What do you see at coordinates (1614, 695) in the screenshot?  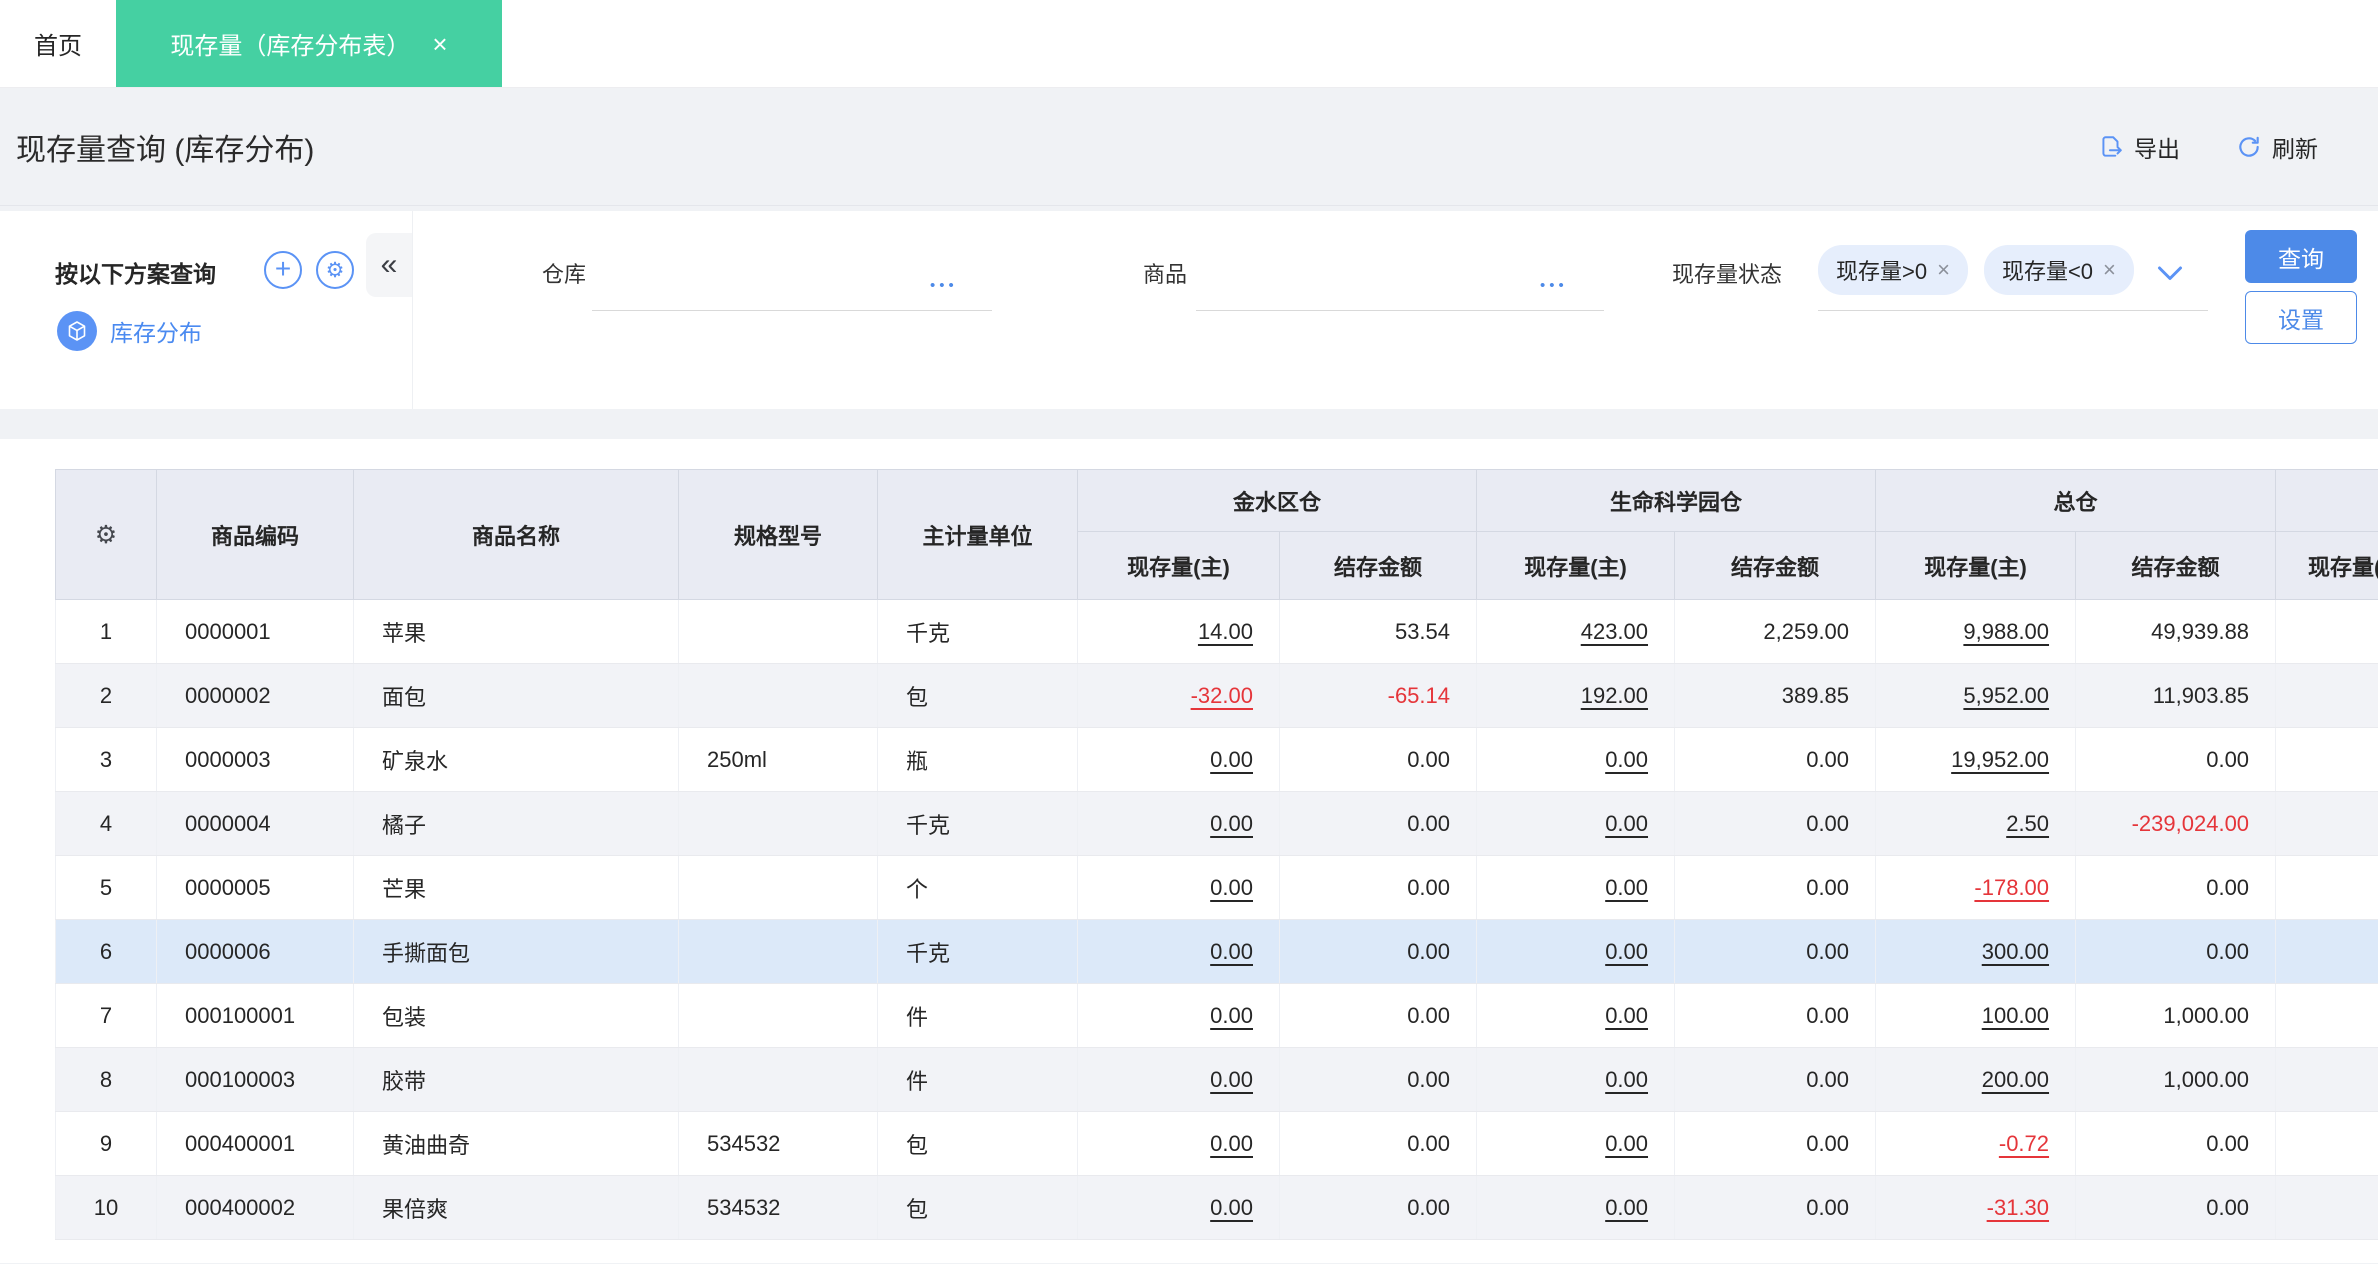 I see `qty-link: 192.00` at bounding box center [1614, 695].